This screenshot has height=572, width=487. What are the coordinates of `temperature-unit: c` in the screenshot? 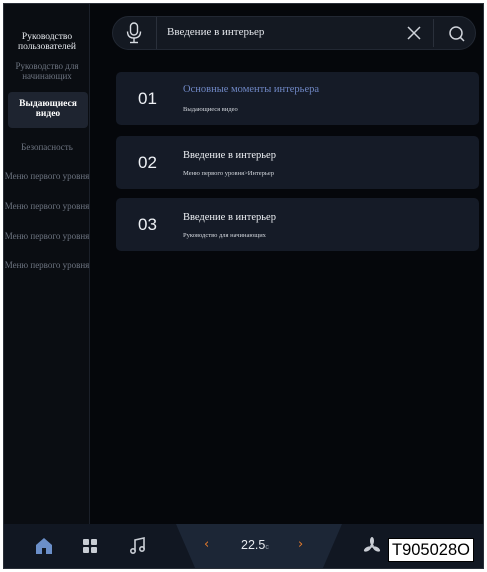 It's located at (267, 547).